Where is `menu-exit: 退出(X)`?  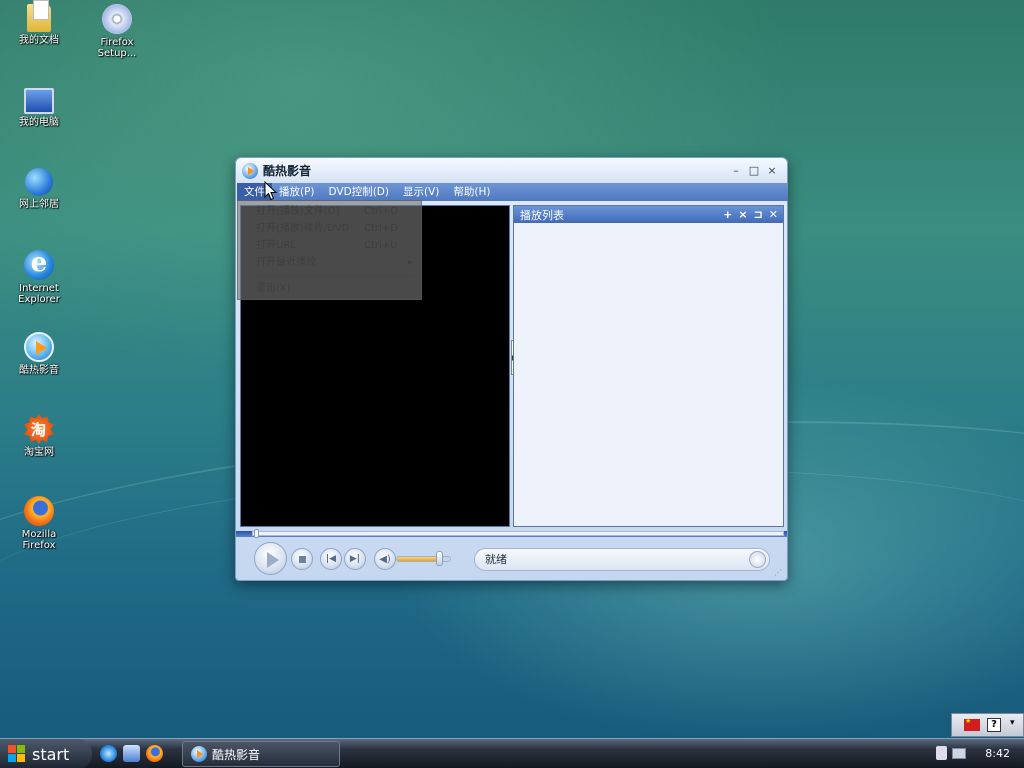
menu-exit: 退出(X) is located at coordinates (329, 288).